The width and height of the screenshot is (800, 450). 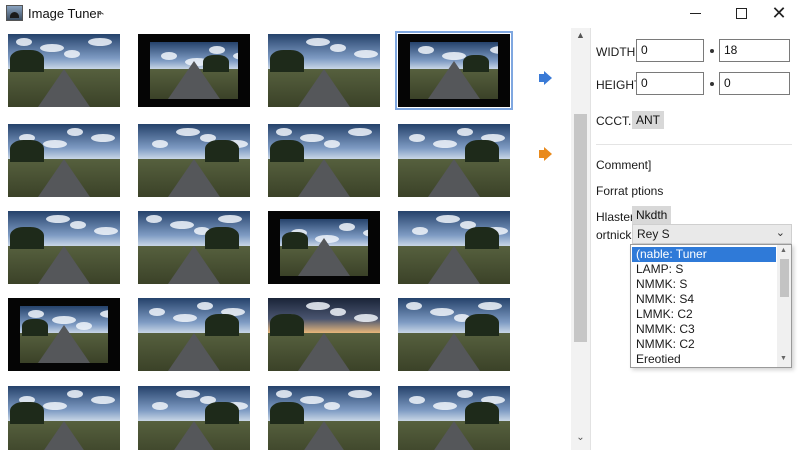 What do you see at coordinates (704, 329) in the screenshot?
I see `dropdown-option: NMMK: C3` at bounding box center [704, 329].